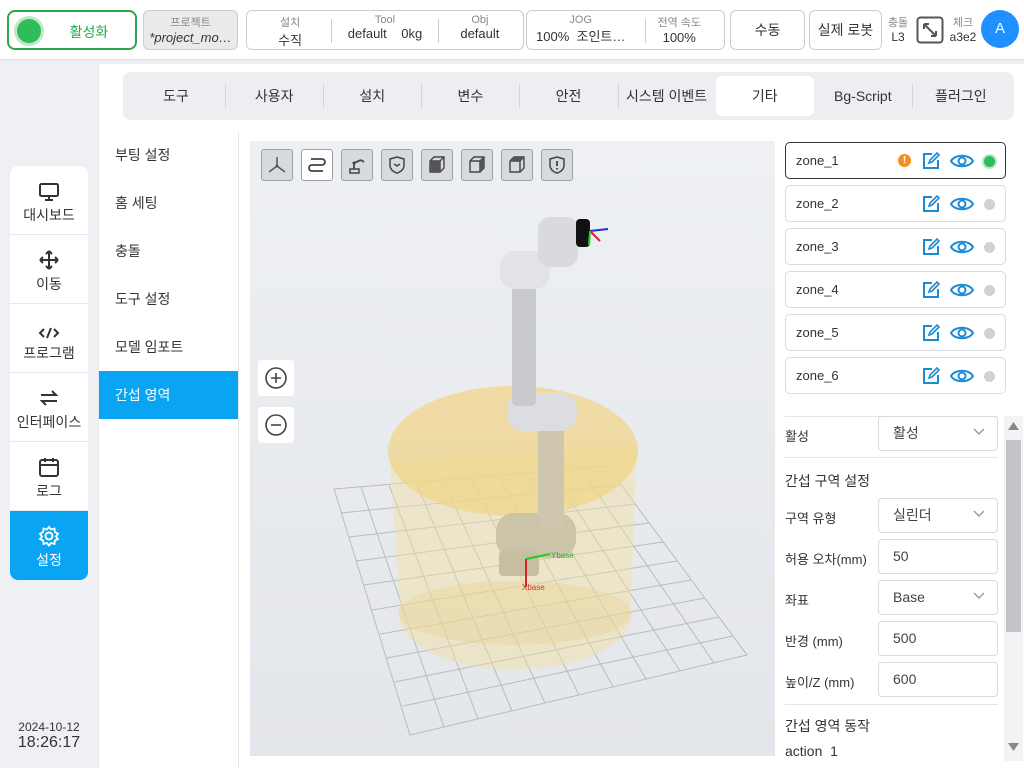  What do you see at coordinates (357, 165) in the screenshot?
I see `robot-icon` at bounding box center [357, 165].